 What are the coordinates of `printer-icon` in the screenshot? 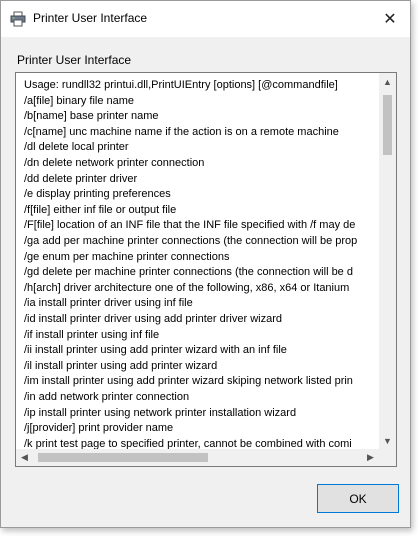 It's located at (18, 19).